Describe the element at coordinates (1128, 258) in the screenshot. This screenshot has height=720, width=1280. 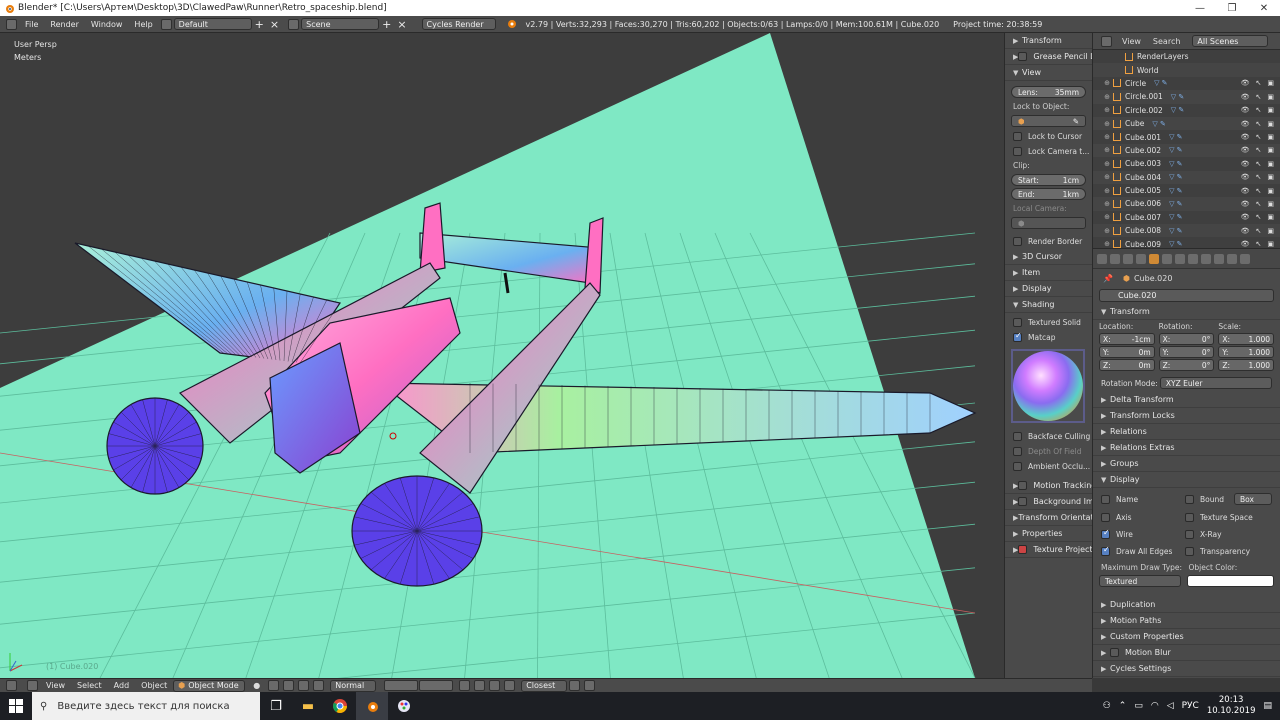
I see `scene-tab-icon` at that location.